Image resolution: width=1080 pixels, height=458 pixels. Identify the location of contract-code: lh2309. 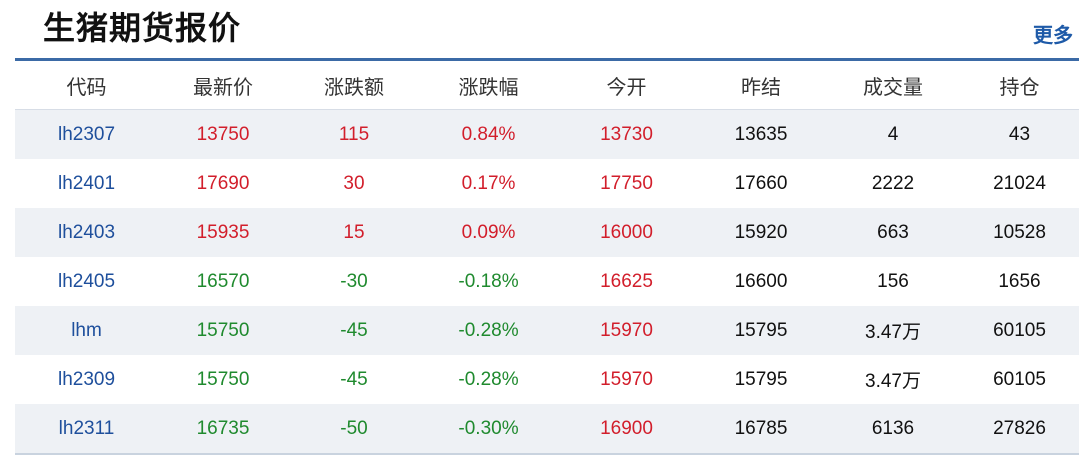
(86, 379).